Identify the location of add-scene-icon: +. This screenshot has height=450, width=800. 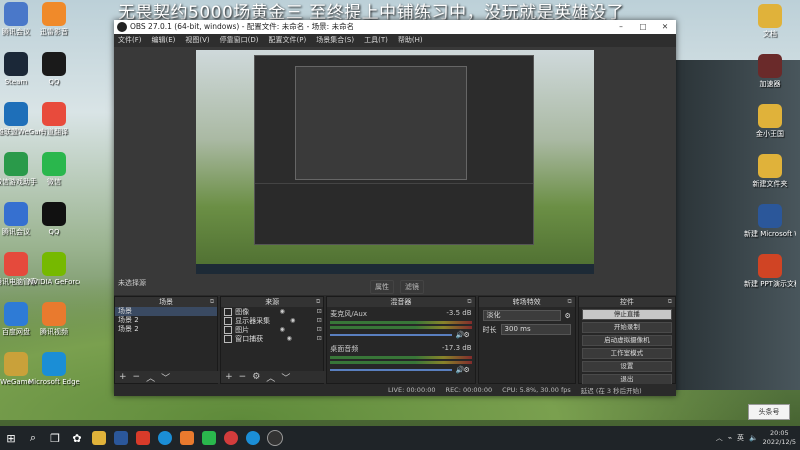
(123, 377).